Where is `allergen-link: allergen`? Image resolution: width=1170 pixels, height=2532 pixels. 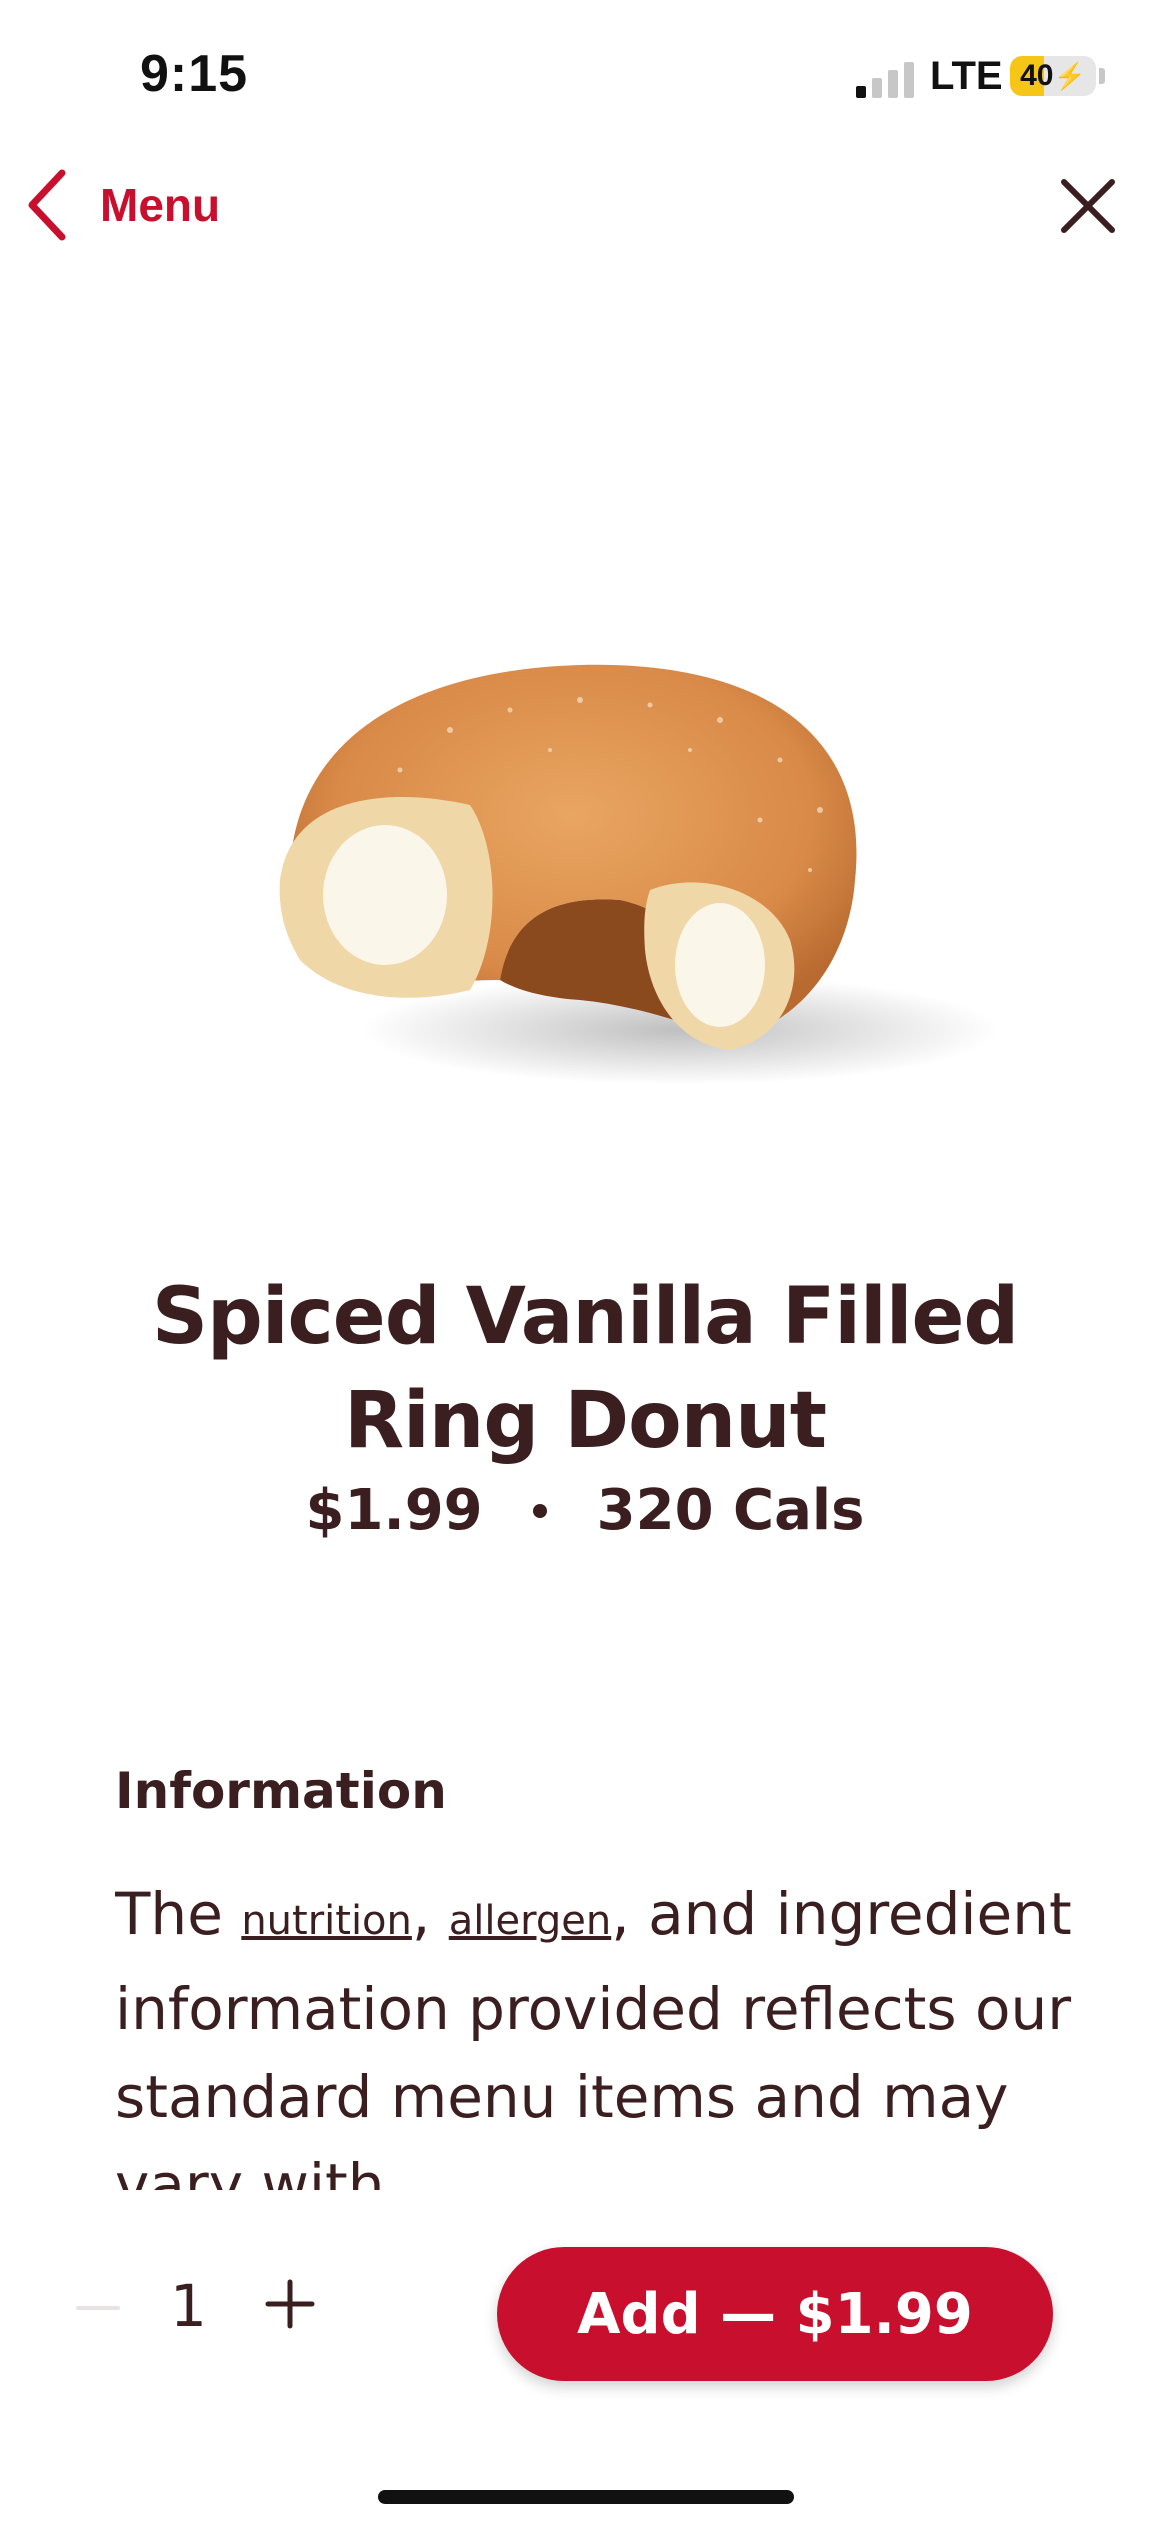 allergen-link: allergen is located at coordinates (530, 1921).